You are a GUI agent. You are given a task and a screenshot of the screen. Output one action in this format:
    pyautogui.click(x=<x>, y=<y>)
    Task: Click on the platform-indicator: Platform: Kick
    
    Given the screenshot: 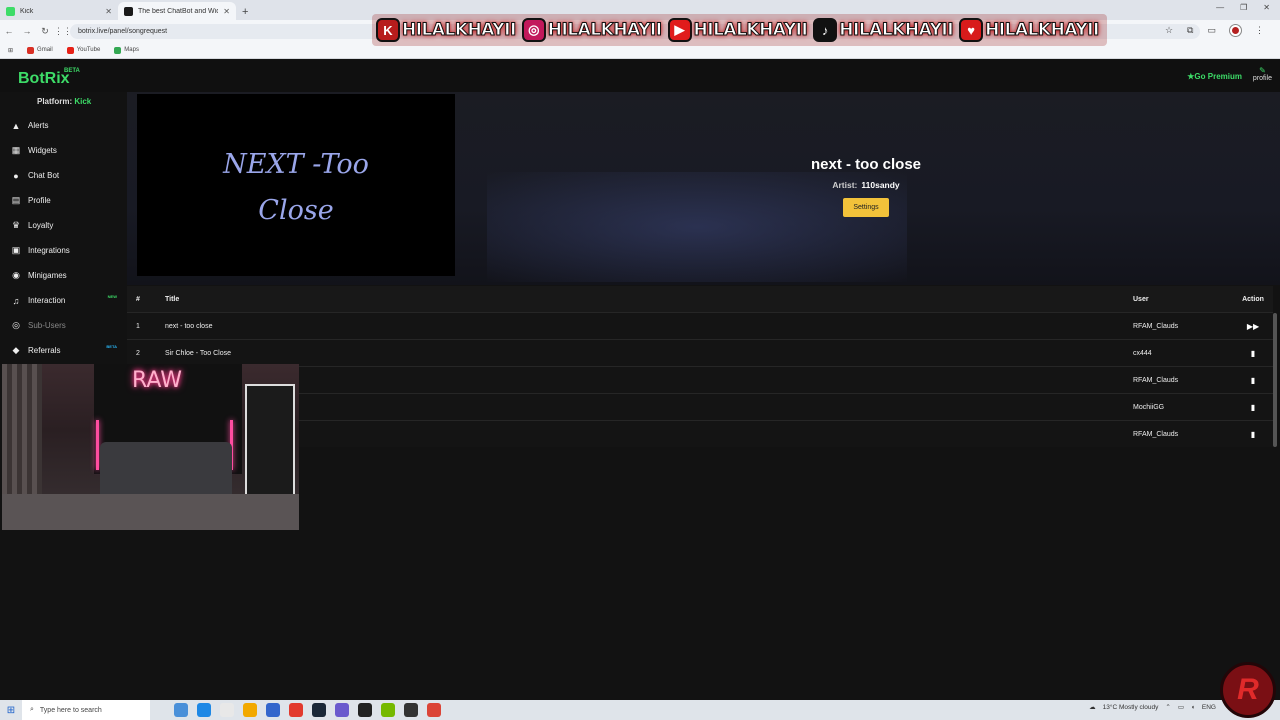 What is the action you would take?
    pyautogui.click(x=64, y=101)
    